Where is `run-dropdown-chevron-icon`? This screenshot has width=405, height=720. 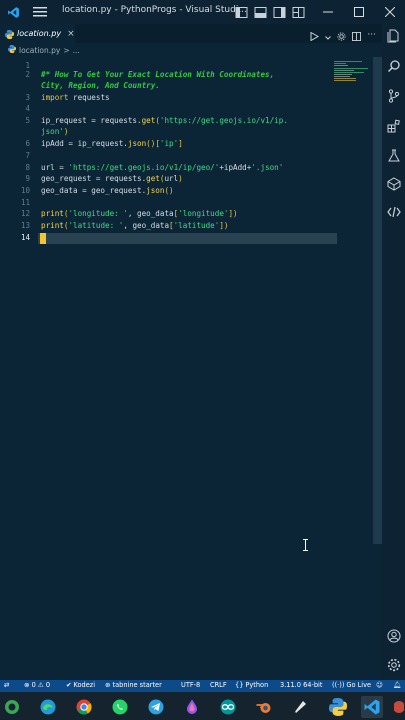
run-dropdown-chevron-icon is located at coordinates (328, 35).